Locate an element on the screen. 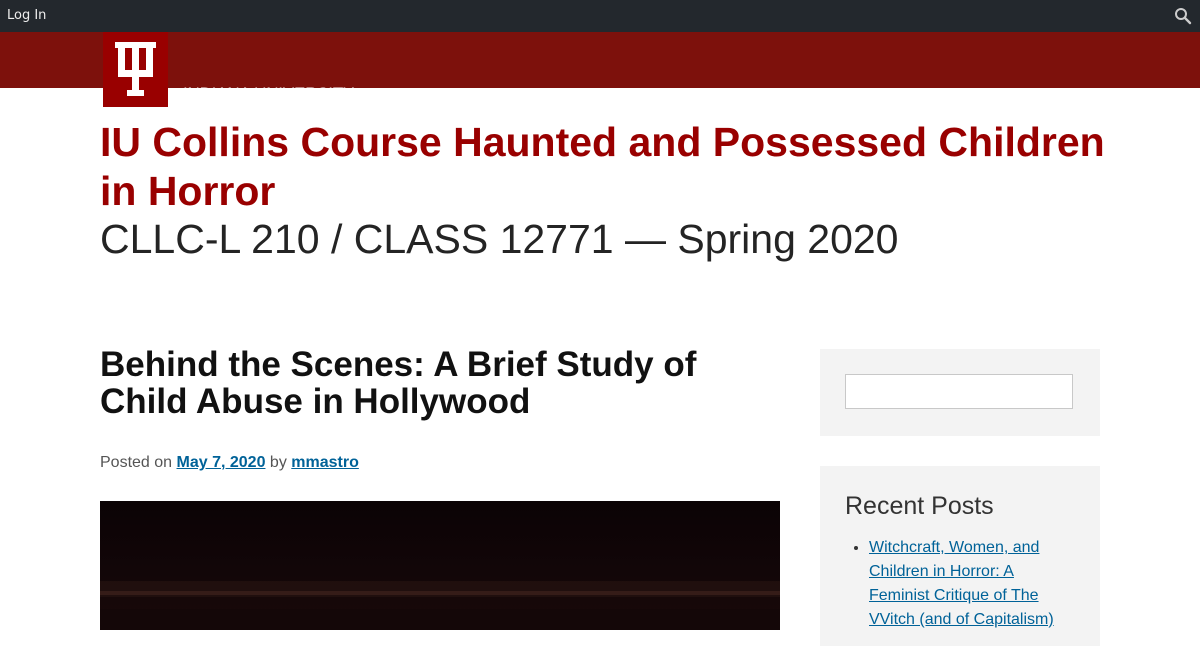  login-link: Log In is located at coordinates (26, 16).